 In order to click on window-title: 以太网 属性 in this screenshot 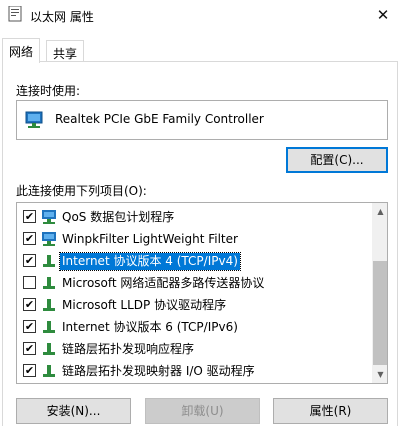, I will do `click(62, 17)`.